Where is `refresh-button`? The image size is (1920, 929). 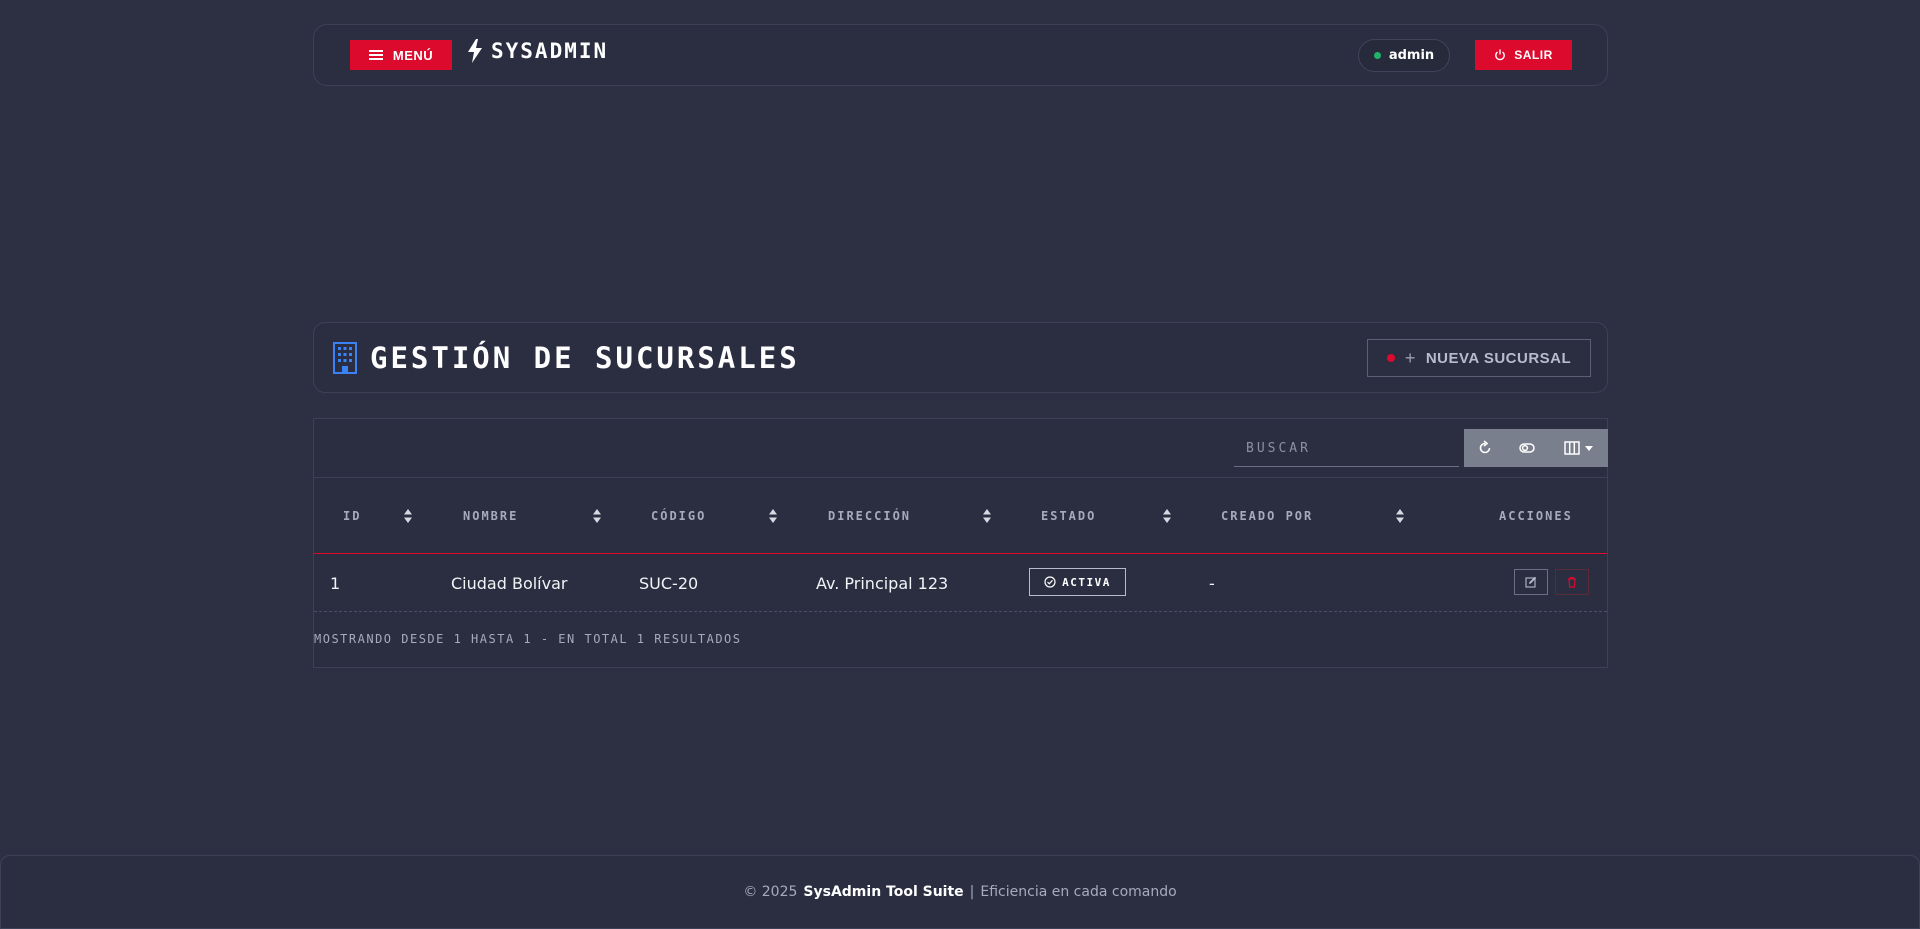 refresh-button is located at coordinates (1485, 448).